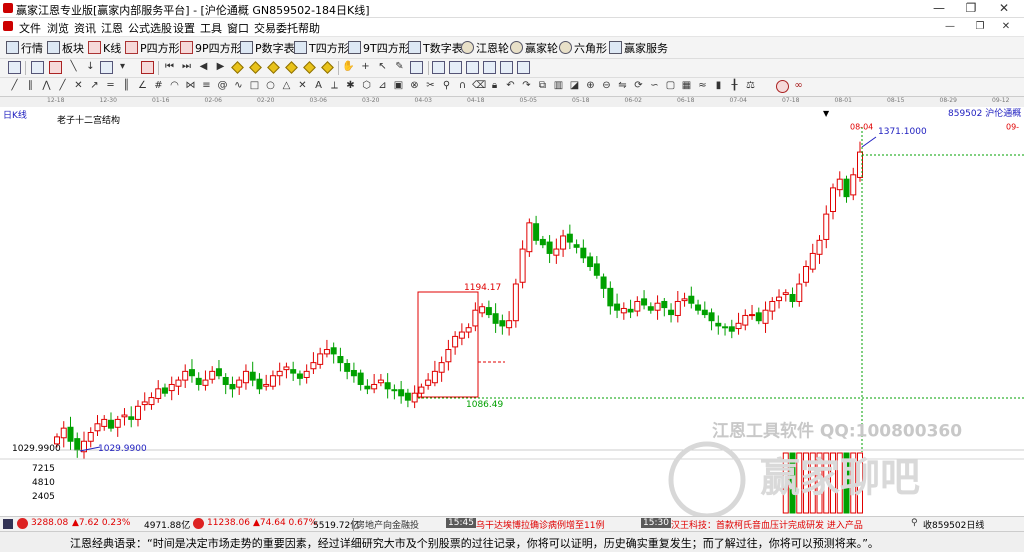 The image size is (1024, 552). I want to click on line-icon: ╱, so click(14, 86).